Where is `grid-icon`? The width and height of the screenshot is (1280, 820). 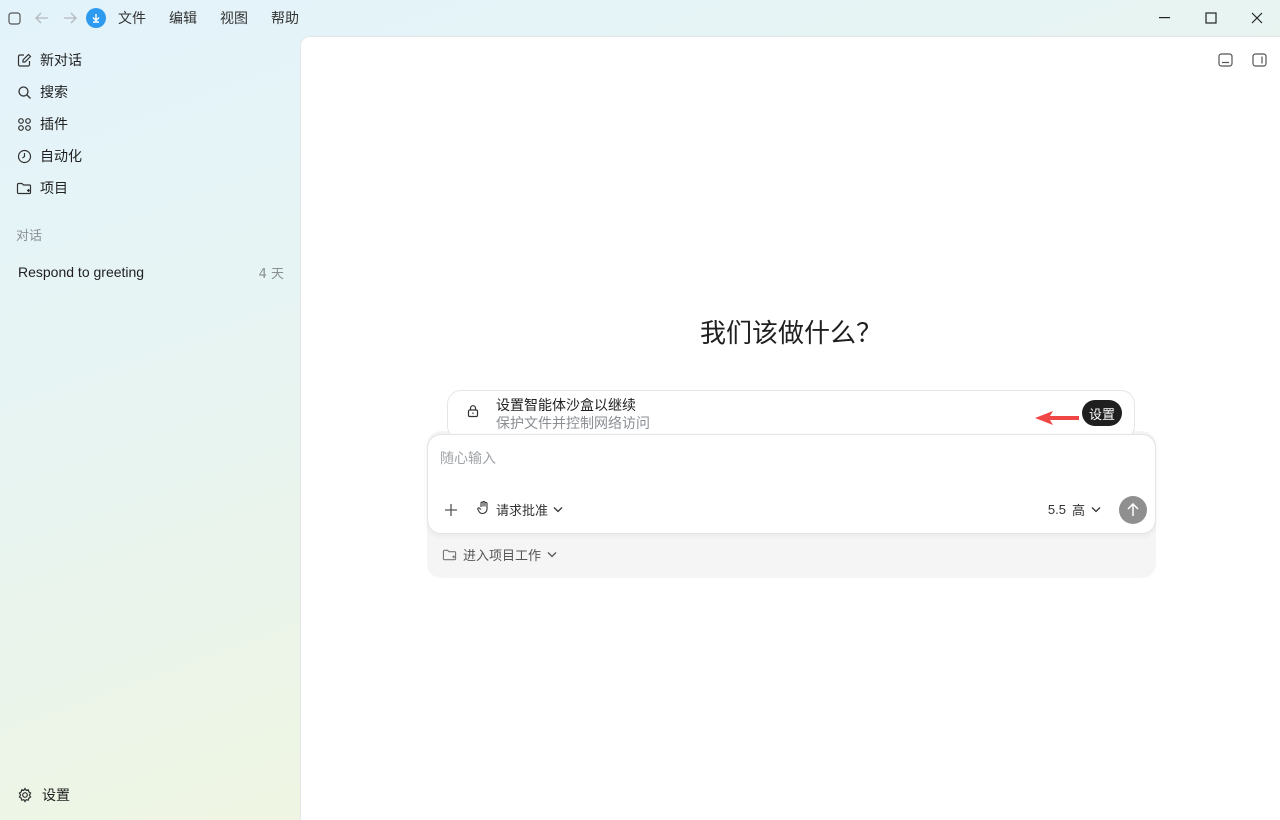 grid-icon is located at coordinates (24, 124).